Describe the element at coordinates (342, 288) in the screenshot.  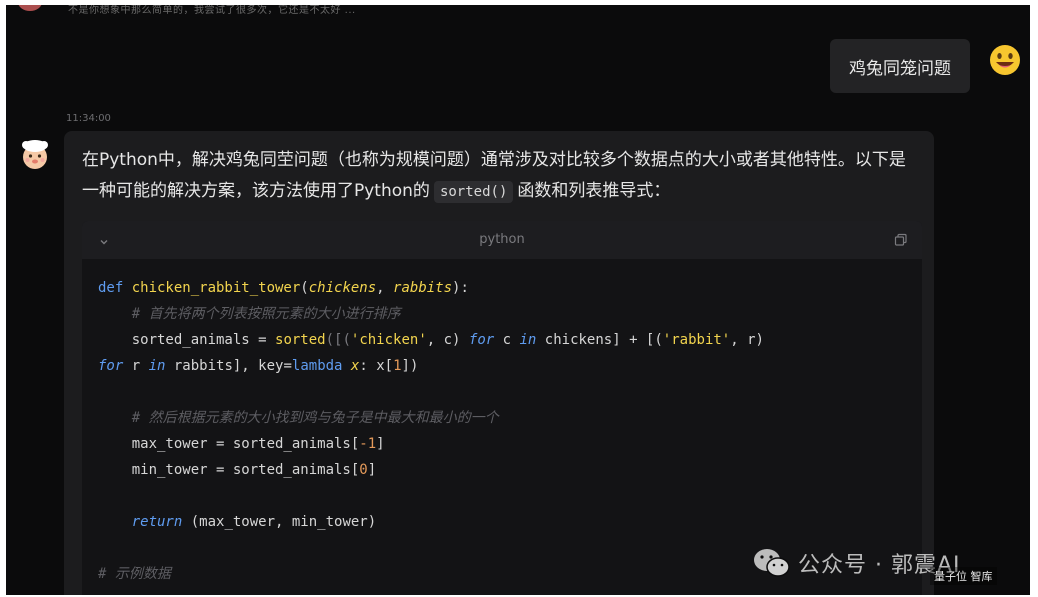
I see `code-token: chickens` at that location.